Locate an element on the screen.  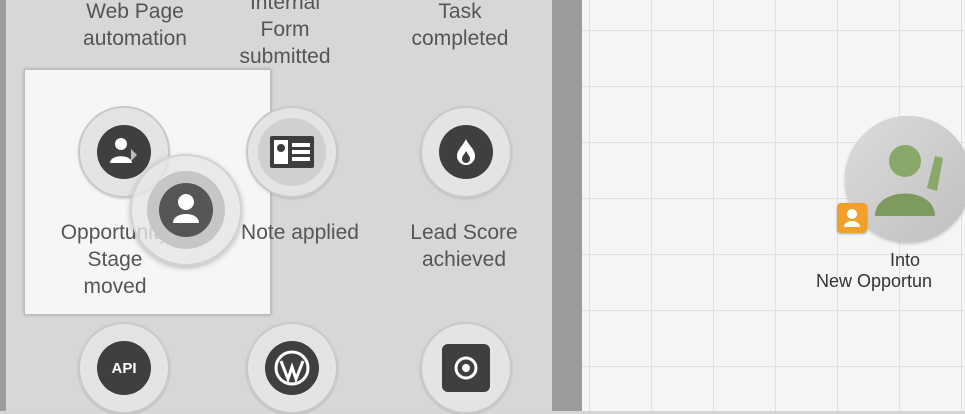
contact-icon is located at coordinates (186, 208).